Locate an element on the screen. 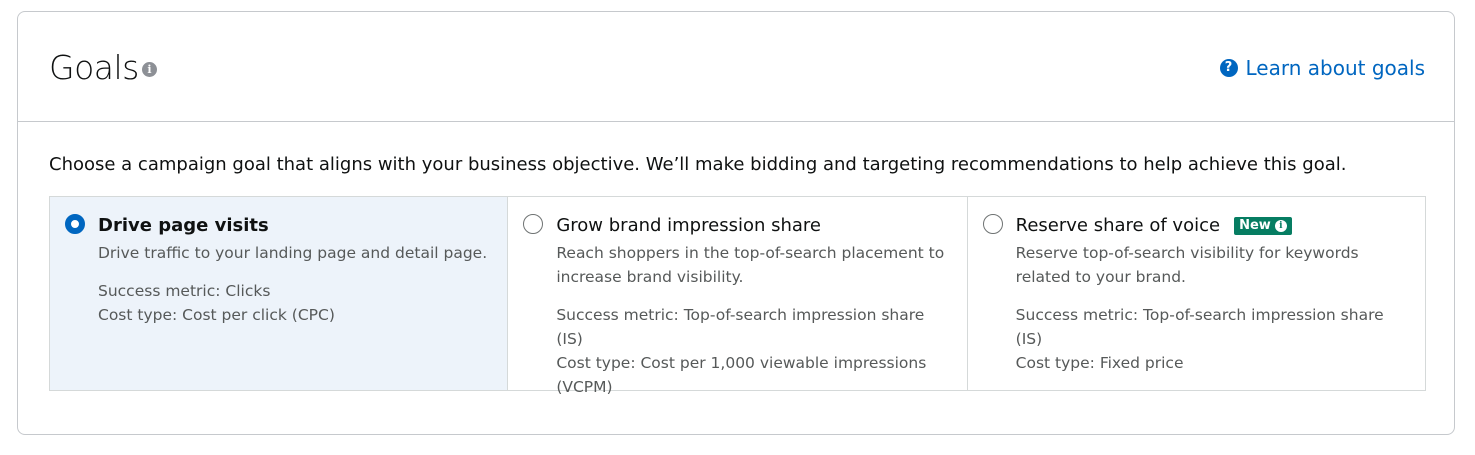 Image resolution: width=1475 pixels, height=455 pixels. learn-link-label: Learn about goals is located at coordinates (1335, 68).